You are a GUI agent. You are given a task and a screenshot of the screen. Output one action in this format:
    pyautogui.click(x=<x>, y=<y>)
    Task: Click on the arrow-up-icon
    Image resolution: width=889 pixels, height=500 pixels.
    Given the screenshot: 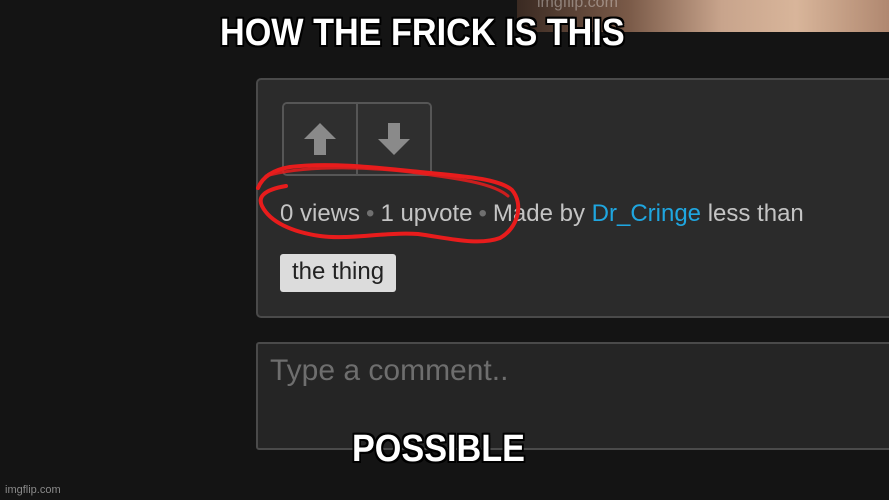 What is the action you would take?
    pyautogui.click(x=320, y=139)
    